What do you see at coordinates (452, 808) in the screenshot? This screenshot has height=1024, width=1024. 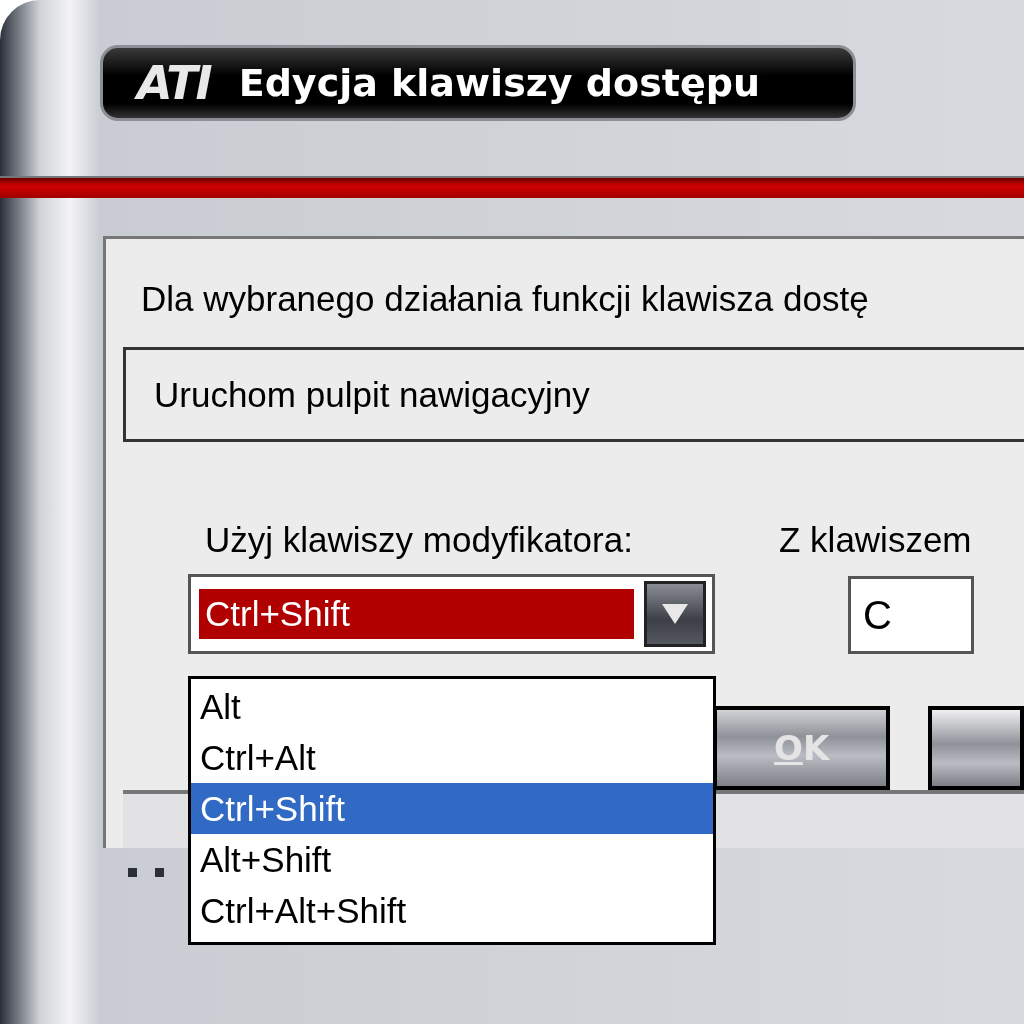 I see `dropdown-option: Ctrl+Shift` at bounding box center [452, 808].